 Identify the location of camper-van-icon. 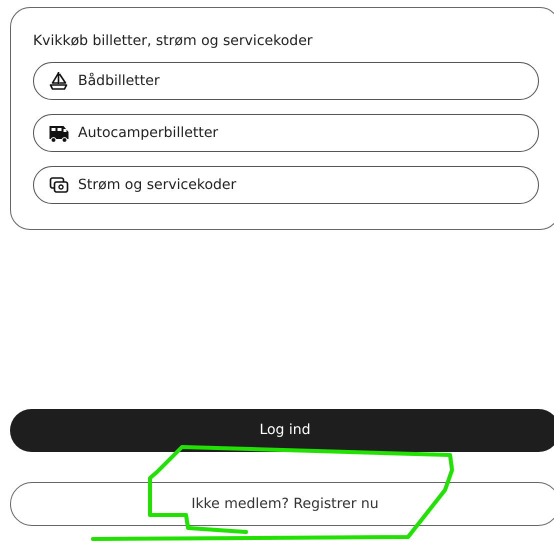
(59, 133).